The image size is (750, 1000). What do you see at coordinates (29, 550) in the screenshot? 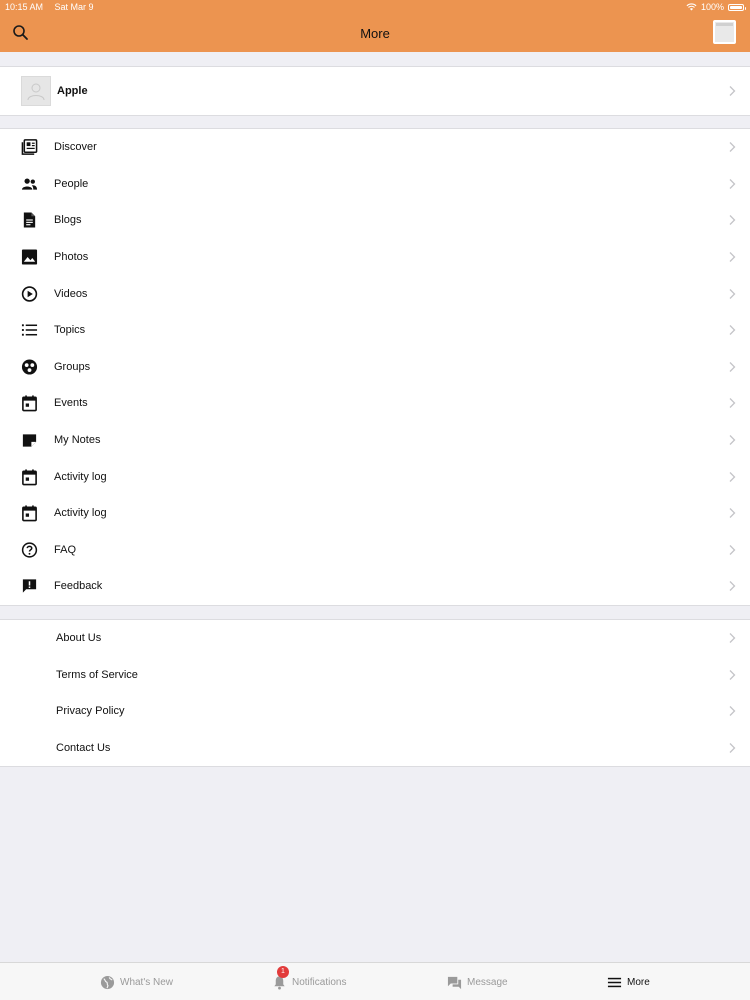
I see `question-circle-icon` at bounding box center [29, 550].